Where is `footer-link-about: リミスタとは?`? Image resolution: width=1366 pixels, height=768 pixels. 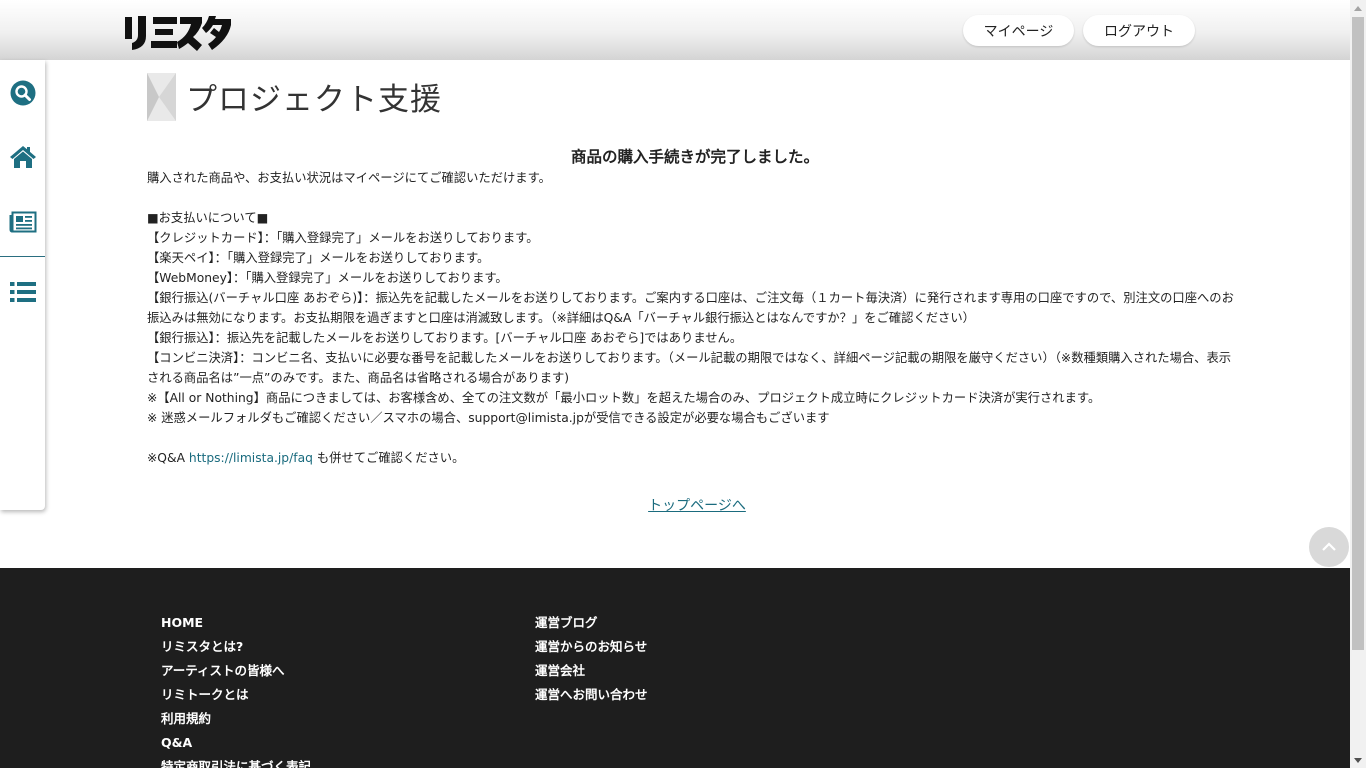
footer-link-about: リミスタとは? is located at coordinates (236, 650).